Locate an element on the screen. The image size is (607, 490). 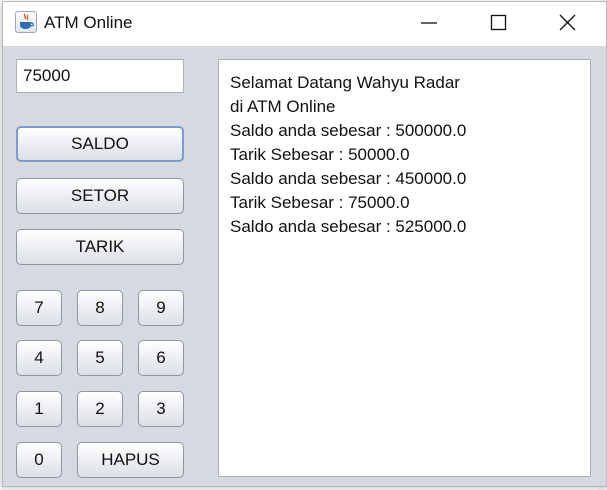
java-coffee-cup-icon is located at coordinates (26, 22).